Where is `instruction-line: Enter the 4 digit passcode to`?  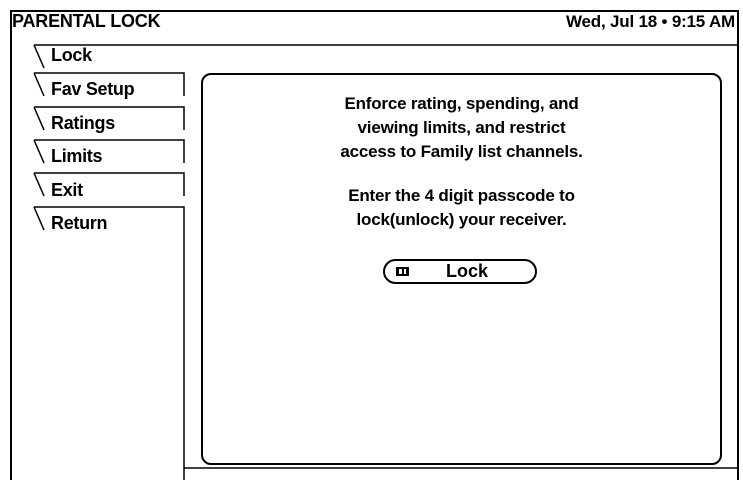 instruction-line: Enter the 4 digit passcode to is located at coordinates (461, 195).